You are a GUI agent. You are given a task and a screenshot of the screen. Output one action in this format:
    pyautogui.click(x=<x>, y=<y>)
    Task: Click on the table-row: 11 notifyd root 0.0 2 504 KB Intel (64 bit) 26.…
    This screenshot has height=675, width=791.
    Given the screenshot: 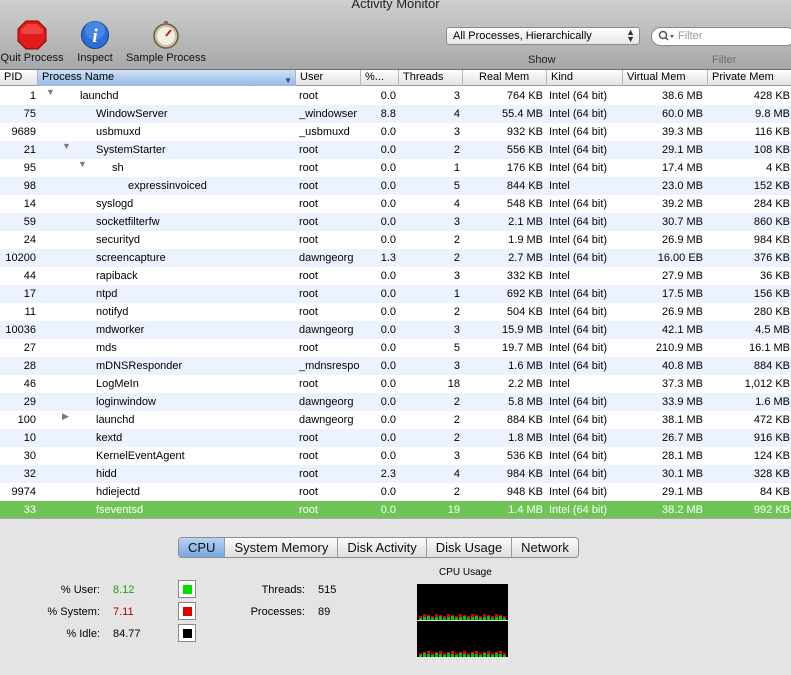 What is the action you would take?
    pyautogui.click(x=395, y=312)
    